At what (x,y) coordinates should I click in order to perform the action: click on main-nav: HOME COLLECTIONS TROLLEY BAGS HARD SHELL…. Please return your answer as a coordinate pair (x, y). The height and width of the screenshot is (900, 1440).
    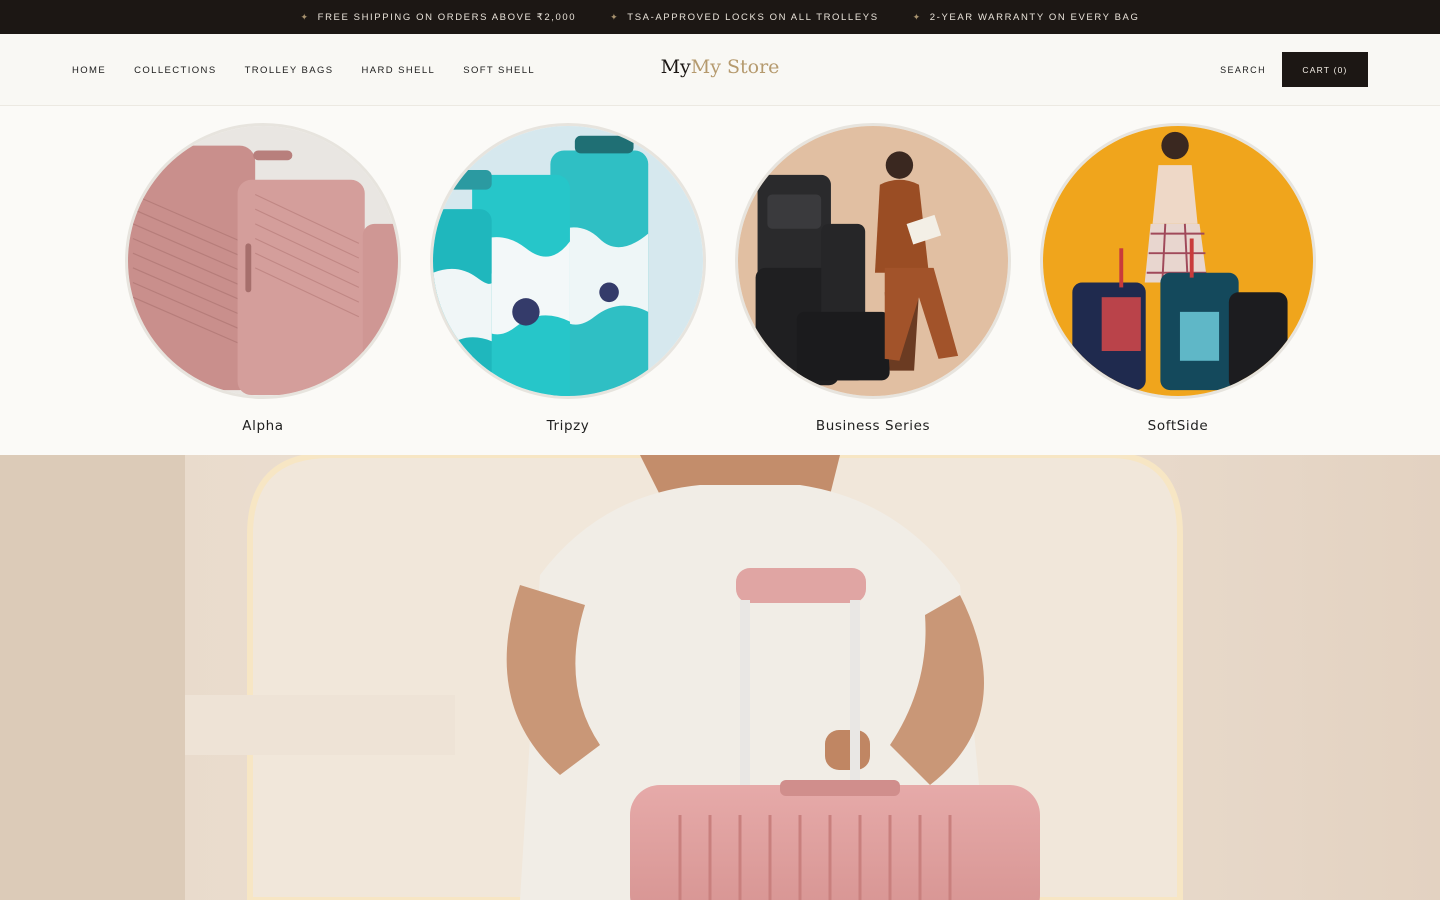
    Looking at the image, I should click on (303, 70).